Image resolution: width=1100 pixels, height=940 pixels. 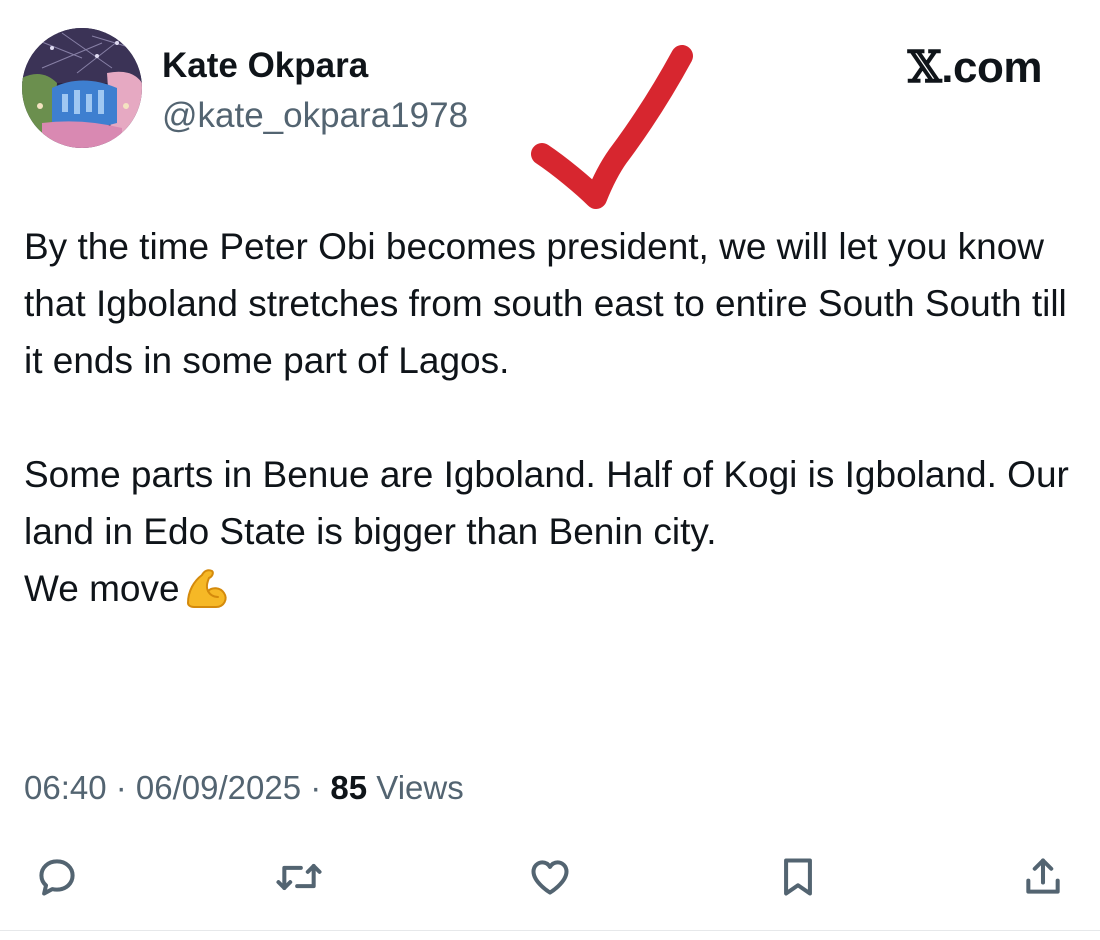 I want to click on like-button, so click(x=550, y=877).